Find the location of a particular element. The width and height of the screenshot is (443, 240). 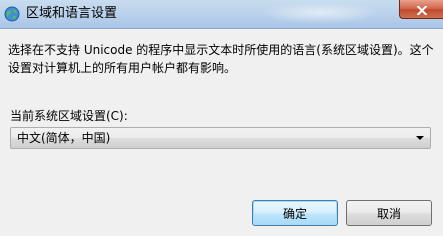

window-title: 区域和语言设置 is located at coordinates (72, 13).